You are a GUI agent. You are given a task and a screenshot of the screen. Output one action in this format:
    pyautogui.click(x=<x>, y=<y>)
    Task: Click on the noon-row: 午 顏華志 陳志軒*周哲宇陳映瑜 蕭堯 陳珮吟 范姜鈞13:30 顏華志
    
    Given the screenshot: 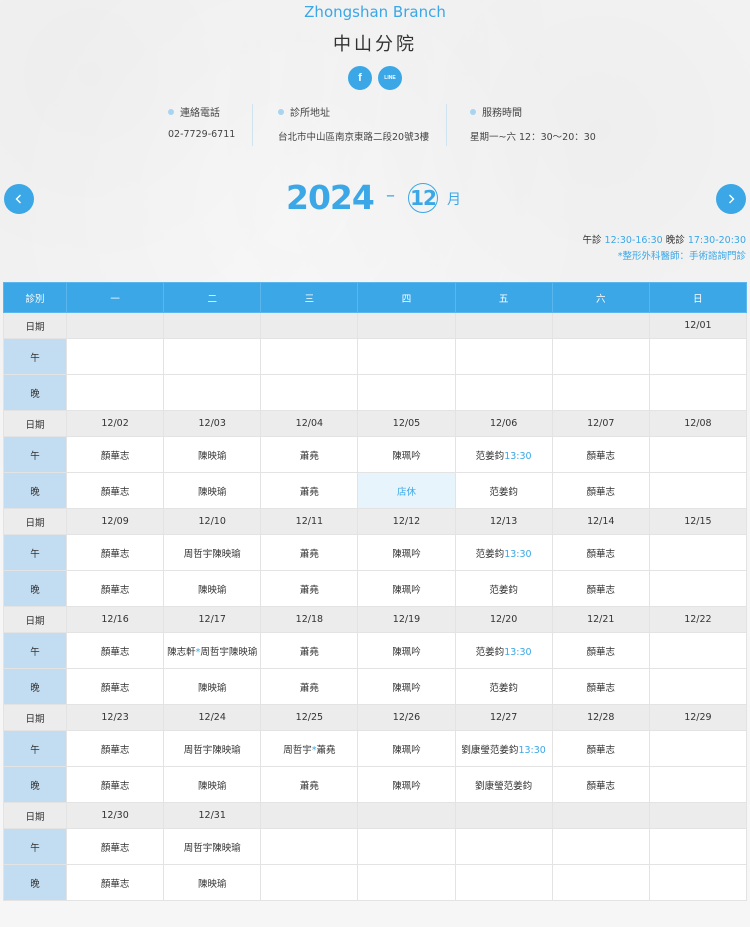 What is the action you would take?
    pyautogui.click(x=375, y=650)
    